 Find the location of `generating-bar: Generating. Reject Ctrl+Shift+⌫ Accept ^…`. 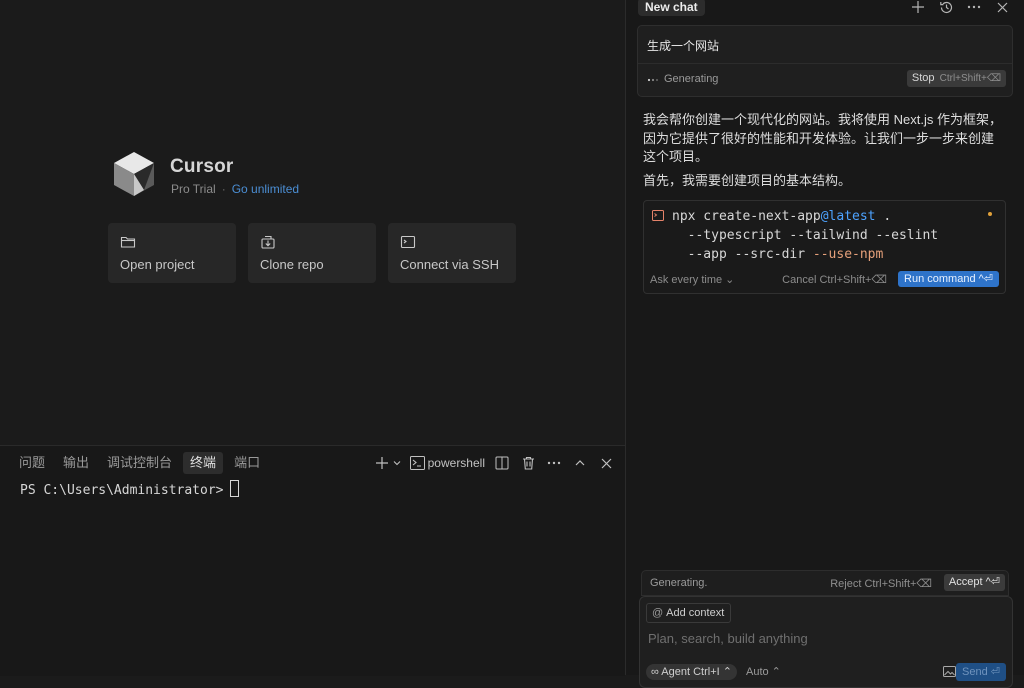

generating-bar: Generating. Reject Ctrl+Shift+⌫ Accept ^… is located at coordinates (825, 583).